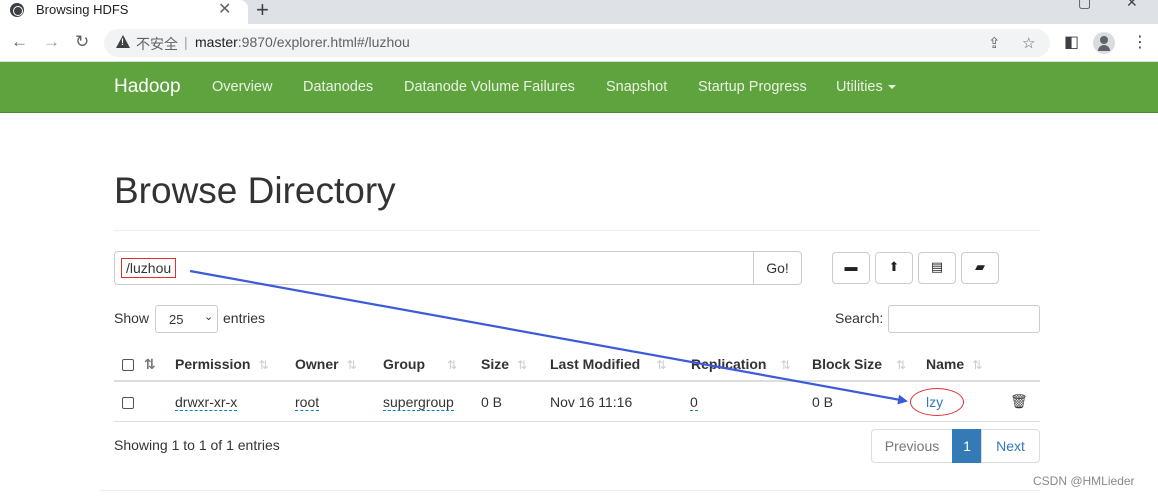 This screenshot has height=496, width=1158. What do you see at coordinates (934, 402) in the screenshot?
I see `cell-name-link: lzy` at bounding box center [934, 402].